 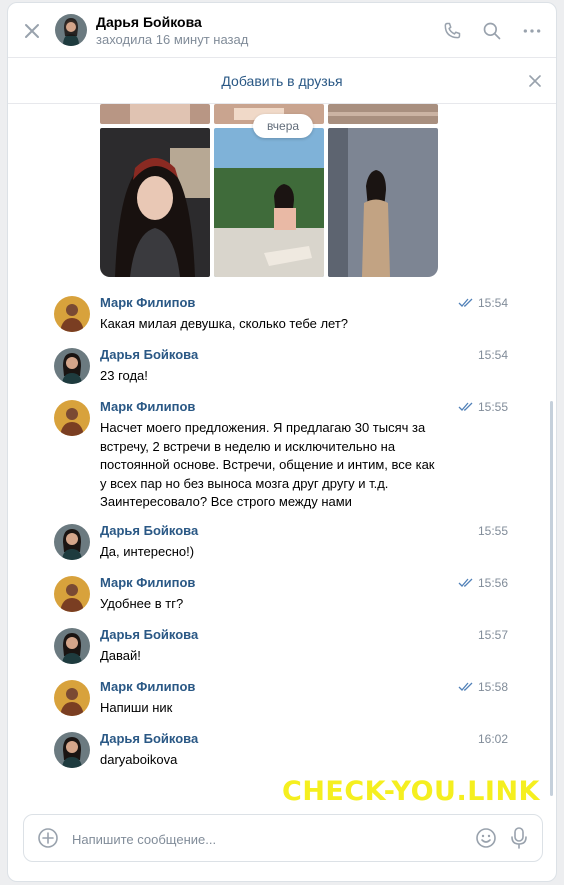 I want to click on search-icon, so click(x=492, y=31).